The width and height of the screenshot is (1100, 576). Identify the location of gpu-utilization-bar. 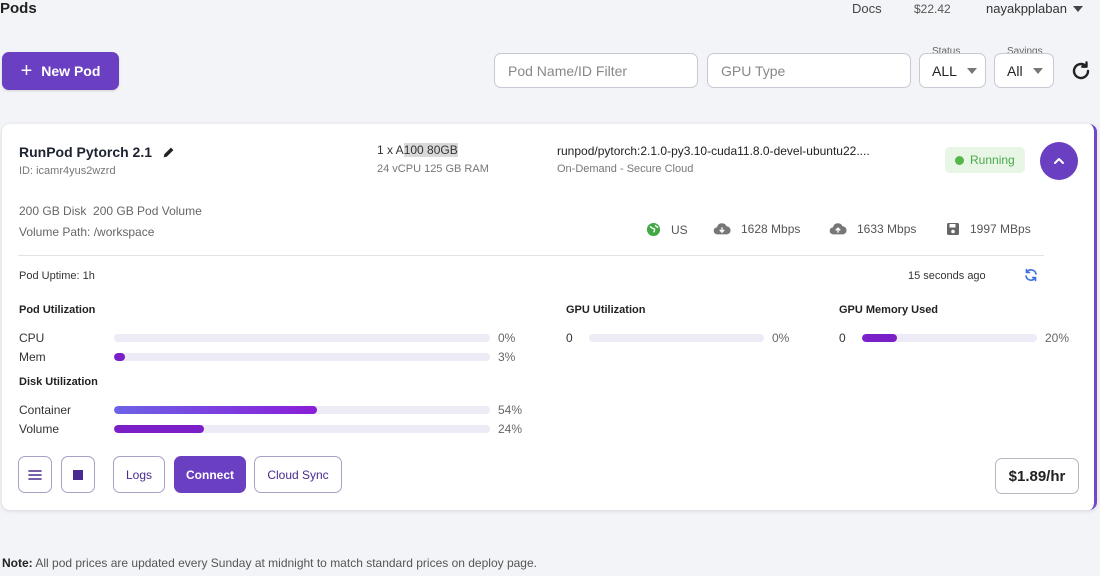
(676, 338).